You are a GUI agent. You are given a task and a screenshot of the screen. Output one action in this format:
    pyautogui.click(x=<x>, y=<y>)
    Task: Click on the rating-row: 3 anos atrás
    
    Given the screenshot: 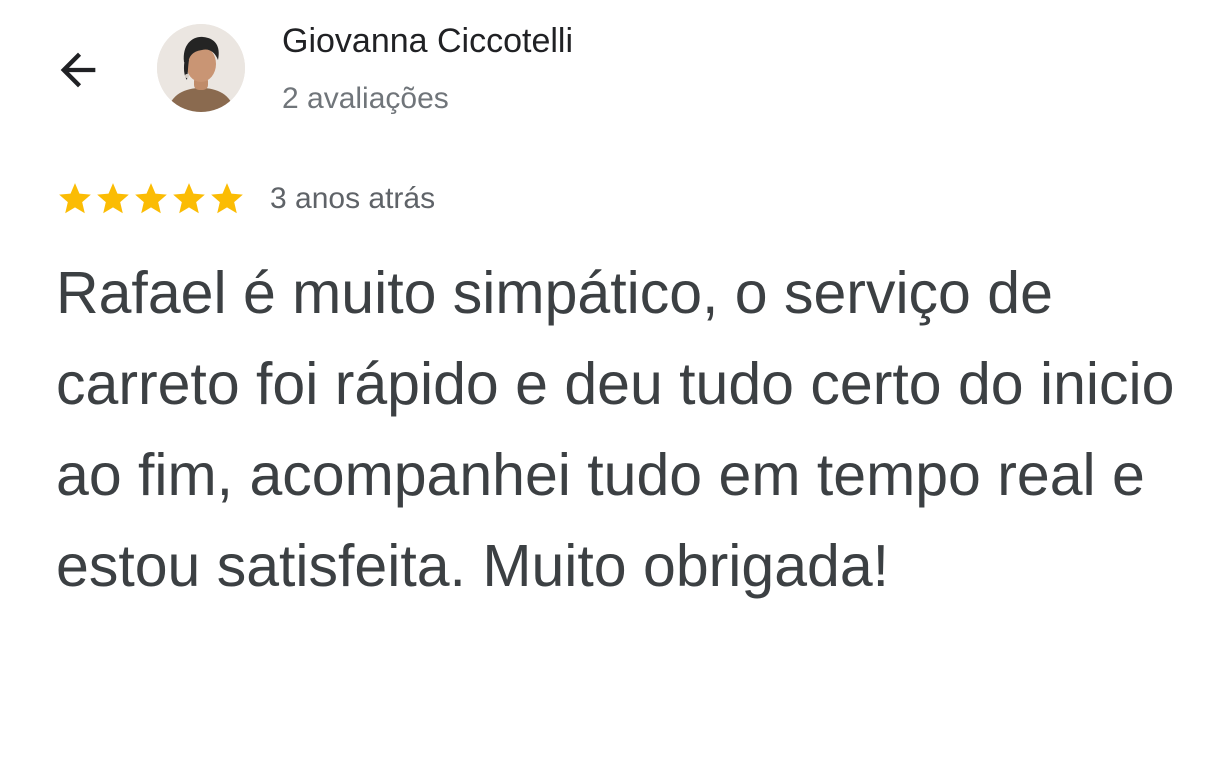 What is the action you would take?
    pyautogui.click(x=245, y=199)
    